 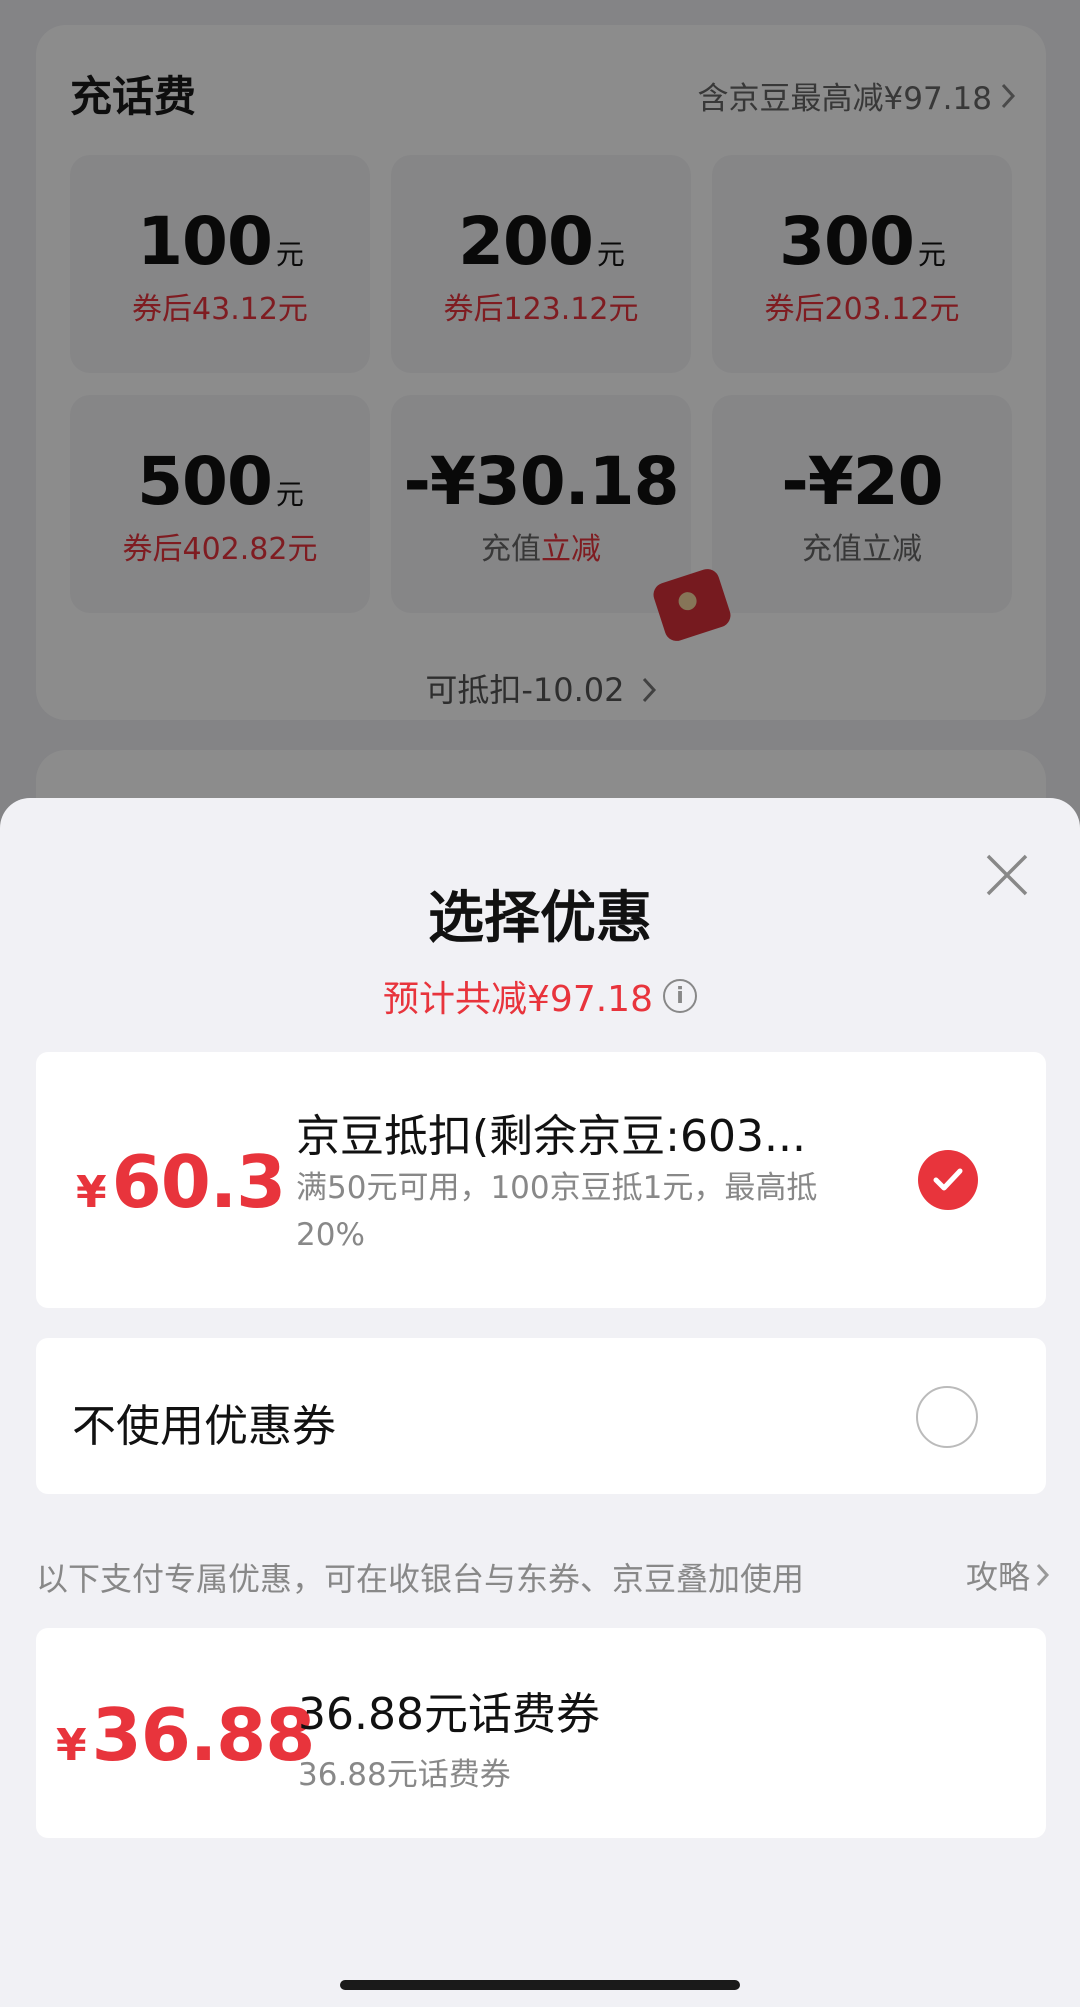 I want to click on checkbox-unselected, so click(x=947, y=1417).